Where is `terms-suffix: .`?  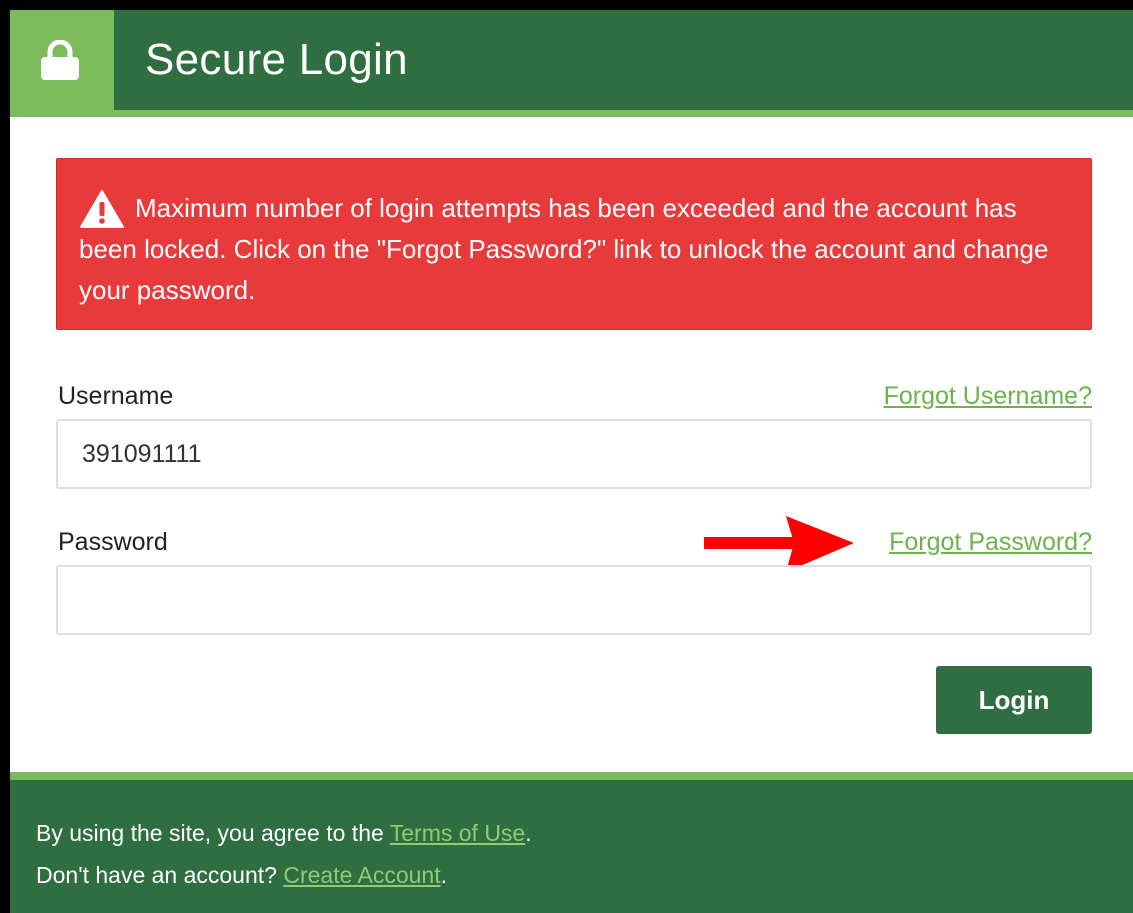
terms-suffix: . is located at coordinates (528, 833).